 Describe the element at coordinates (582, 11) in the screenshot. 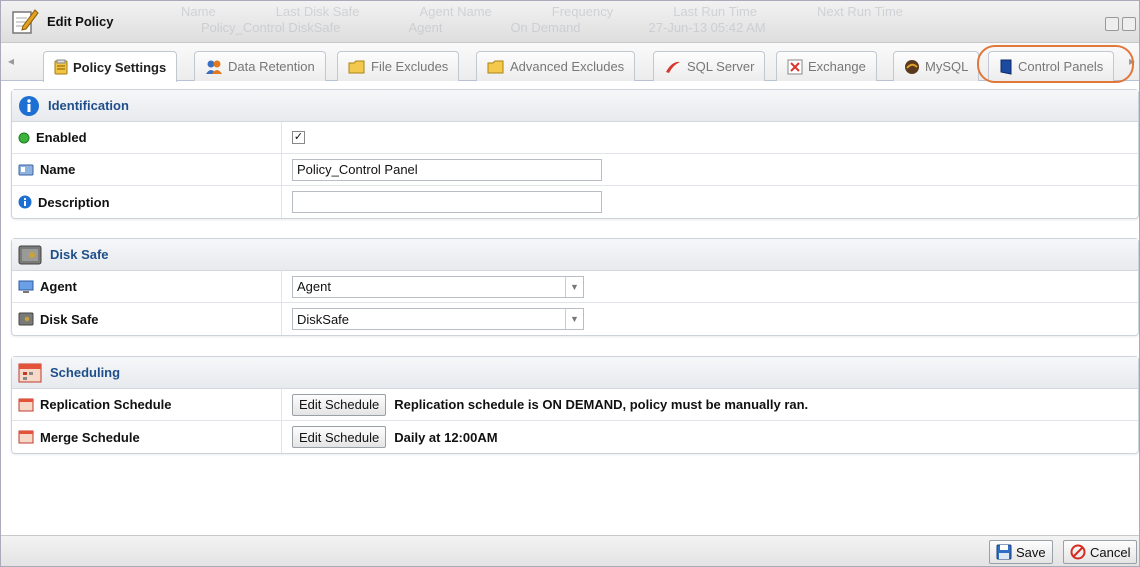

I see `ghost-text: Frequency` at that location.